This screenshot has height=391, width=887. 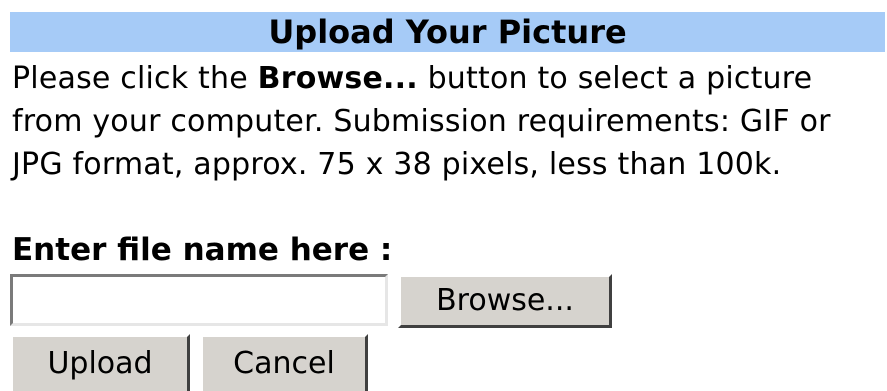 I want to click on file-name-input, so click(x=199, y=300).